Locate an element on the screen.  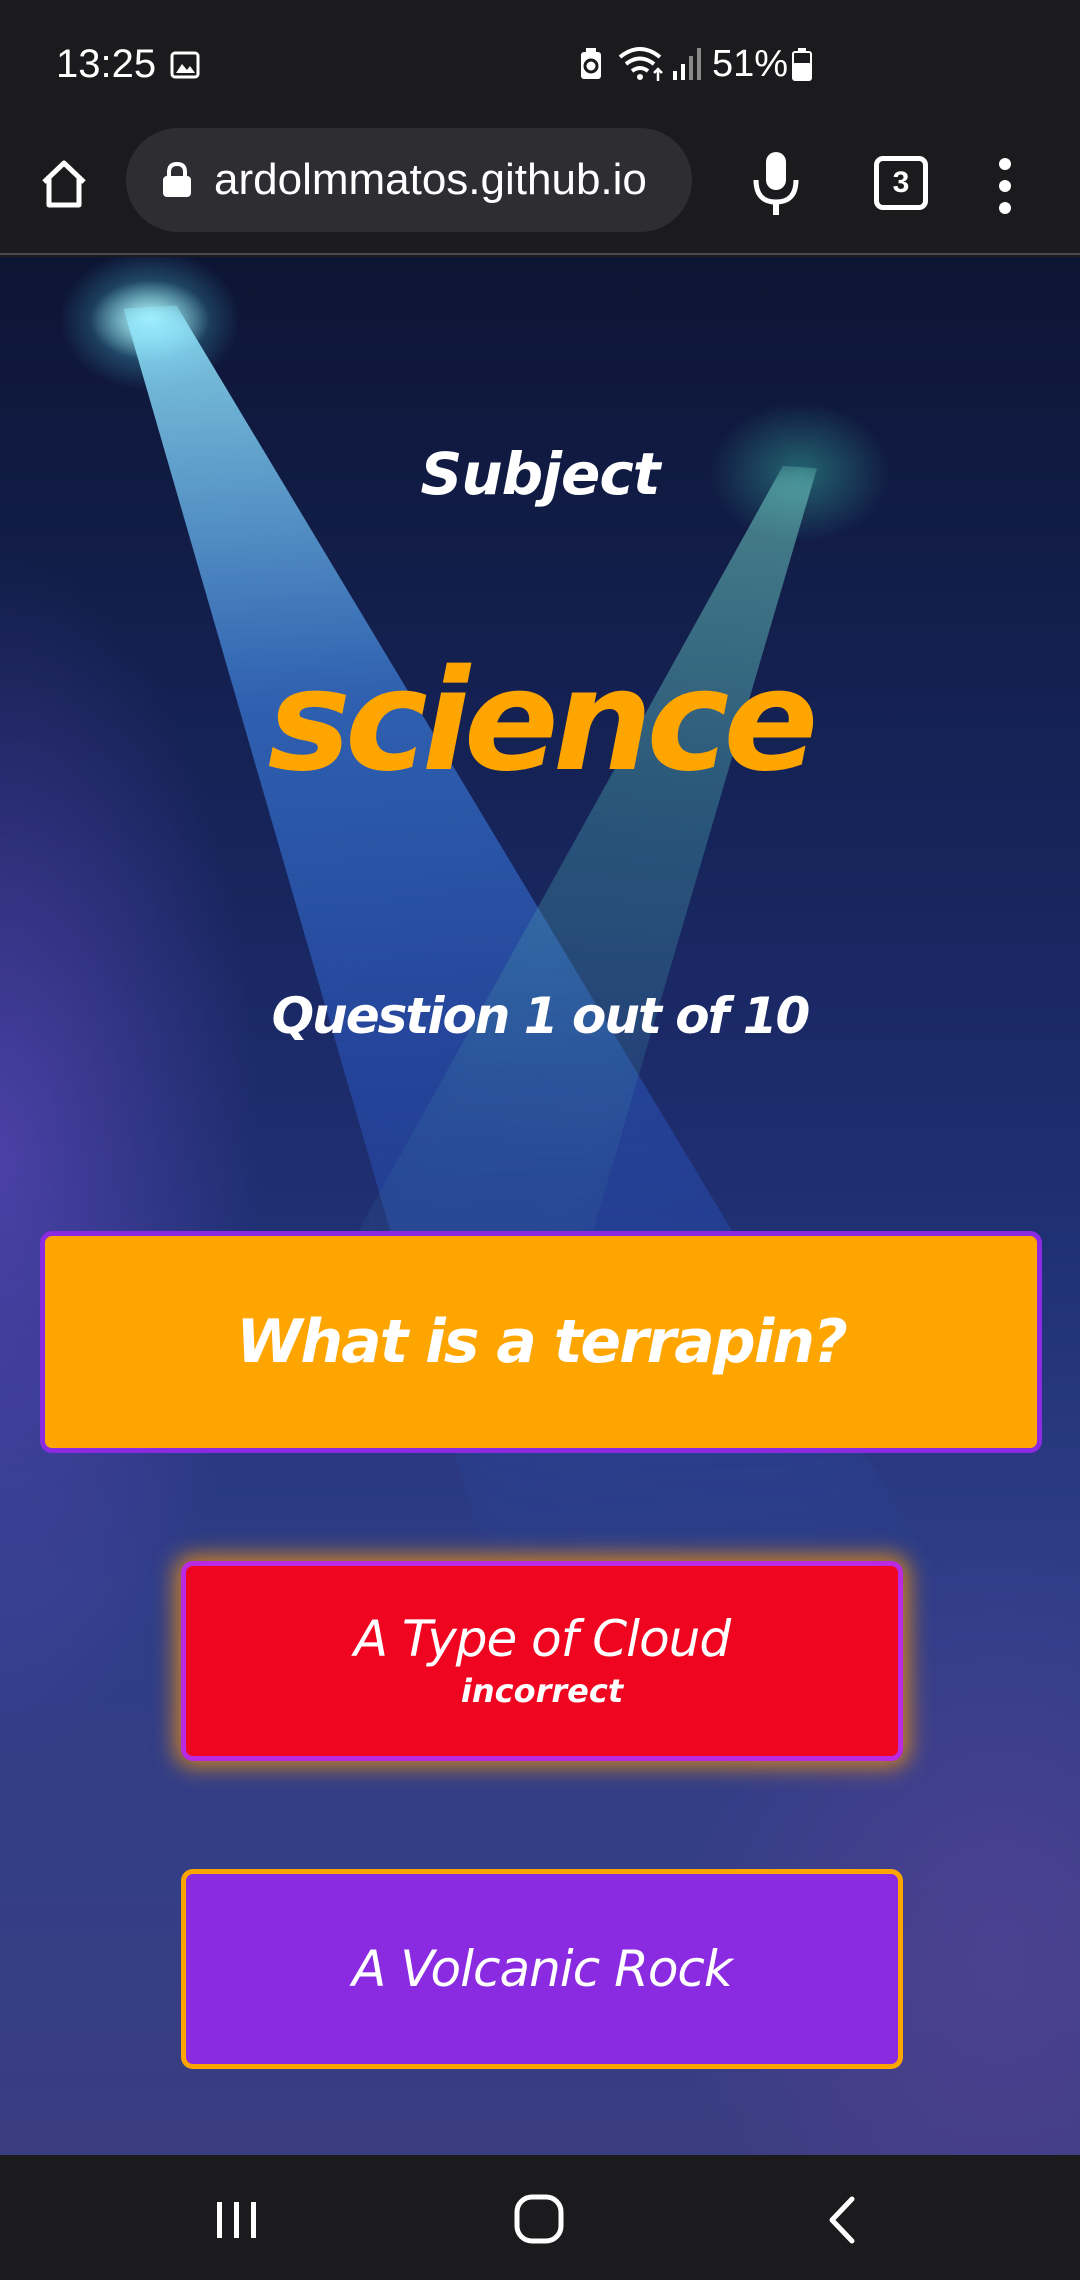
recent-apps-icon is located at coordinates (237, 2220).